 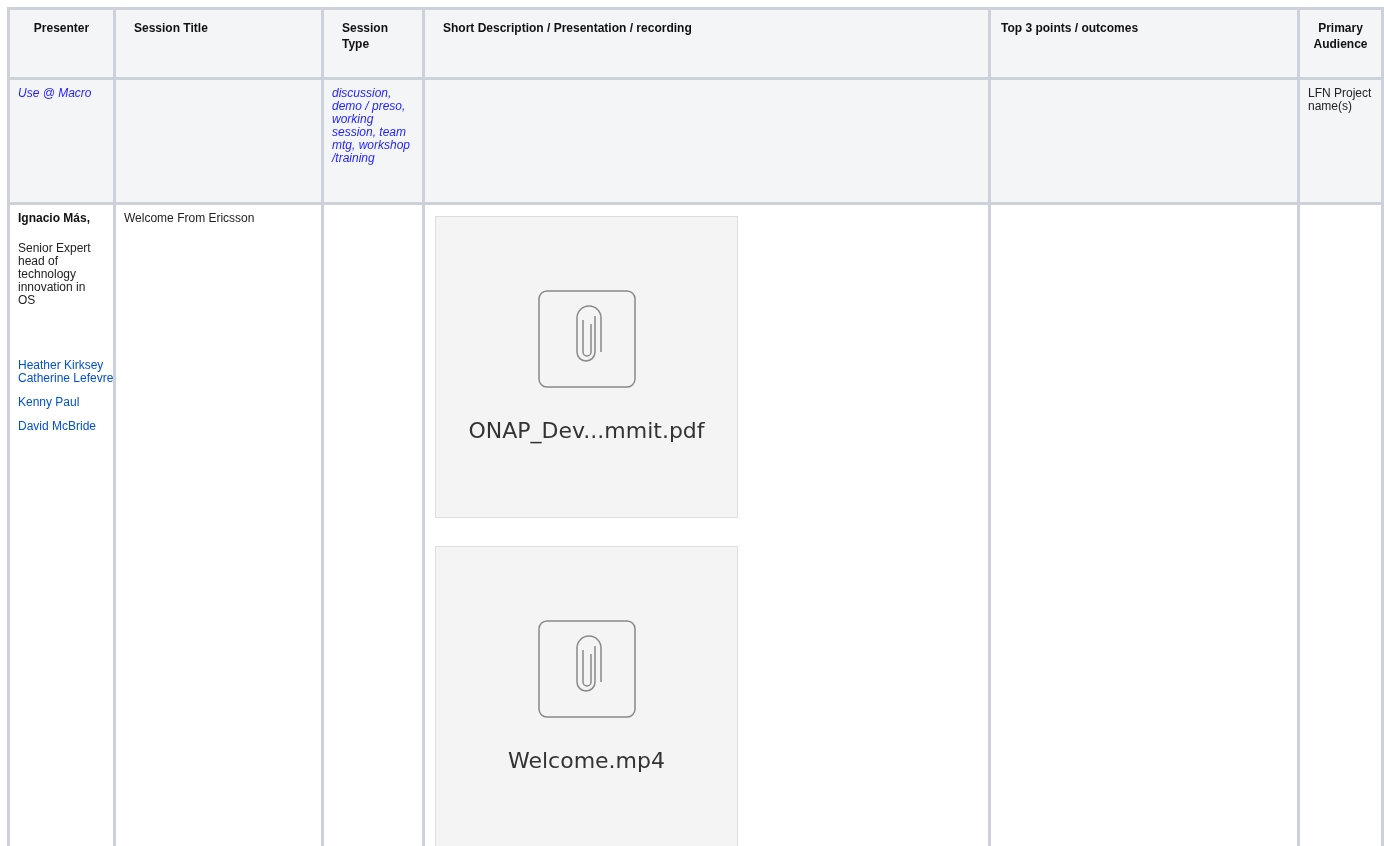 I want to click on column-header: Top 3 points / outcomes, so click(x=1070, y=28).